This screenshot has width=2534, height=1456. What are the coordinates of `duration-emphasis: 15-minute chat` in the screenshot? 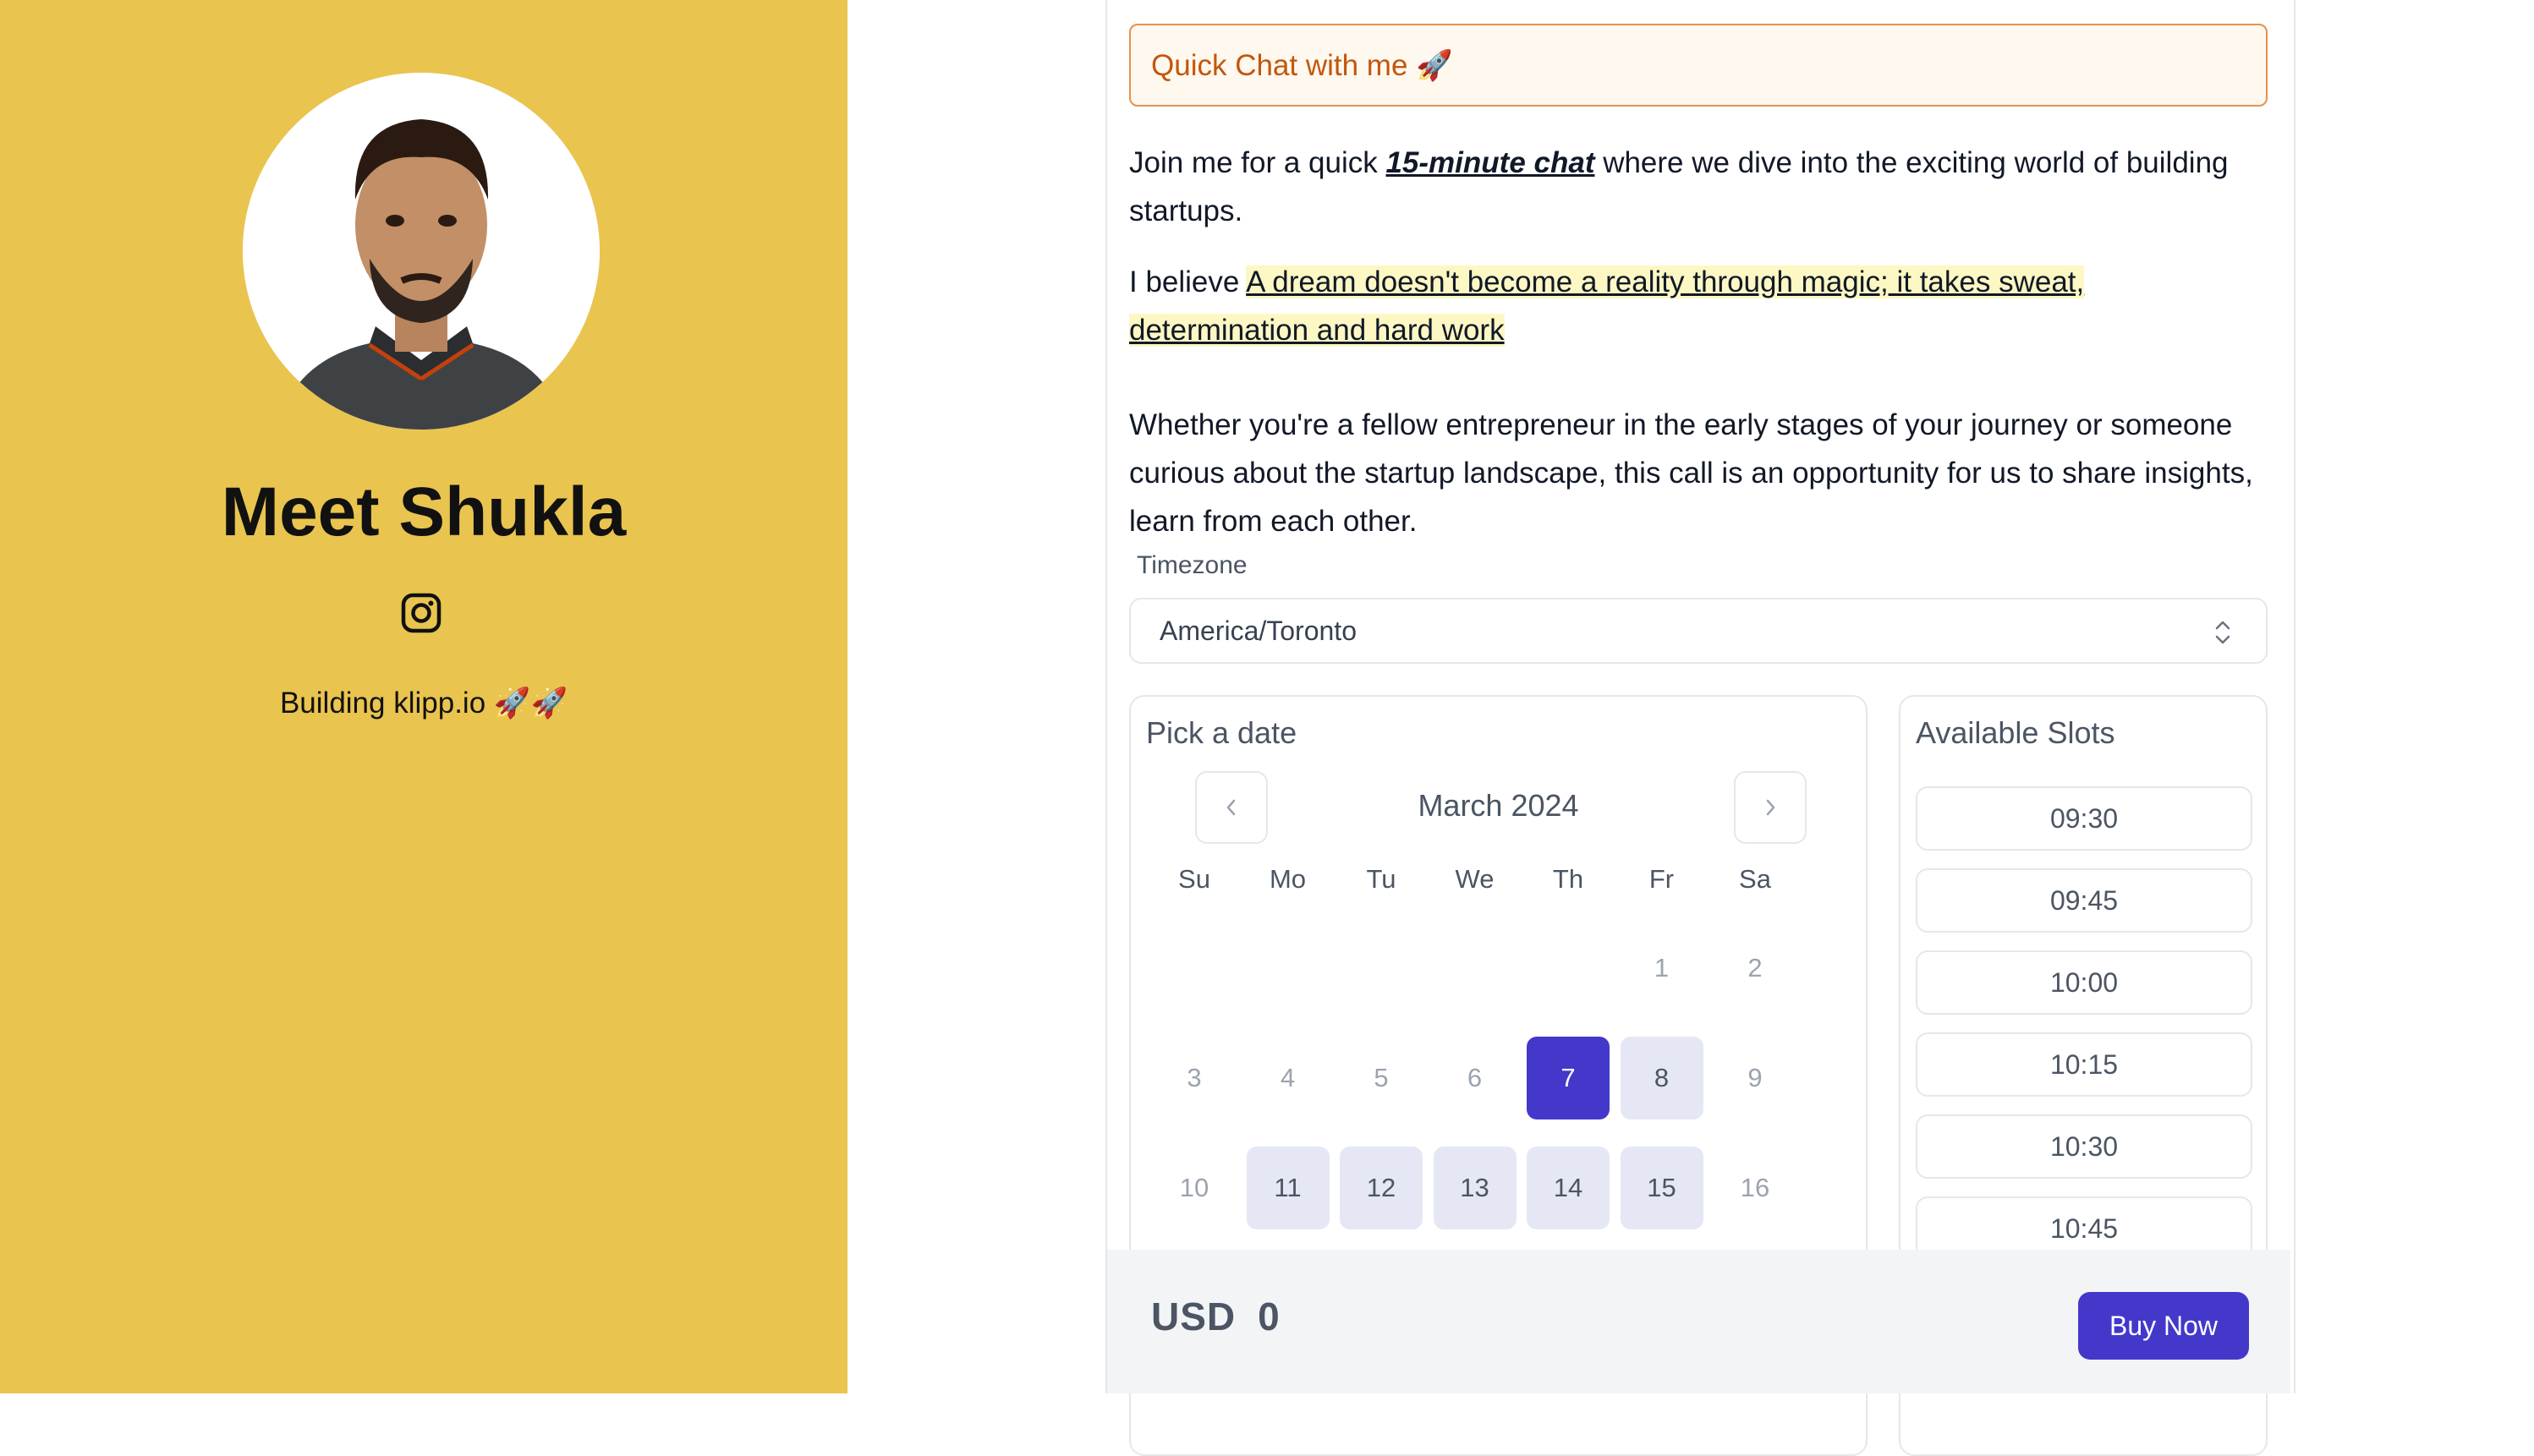 It's located at (1490, 162).